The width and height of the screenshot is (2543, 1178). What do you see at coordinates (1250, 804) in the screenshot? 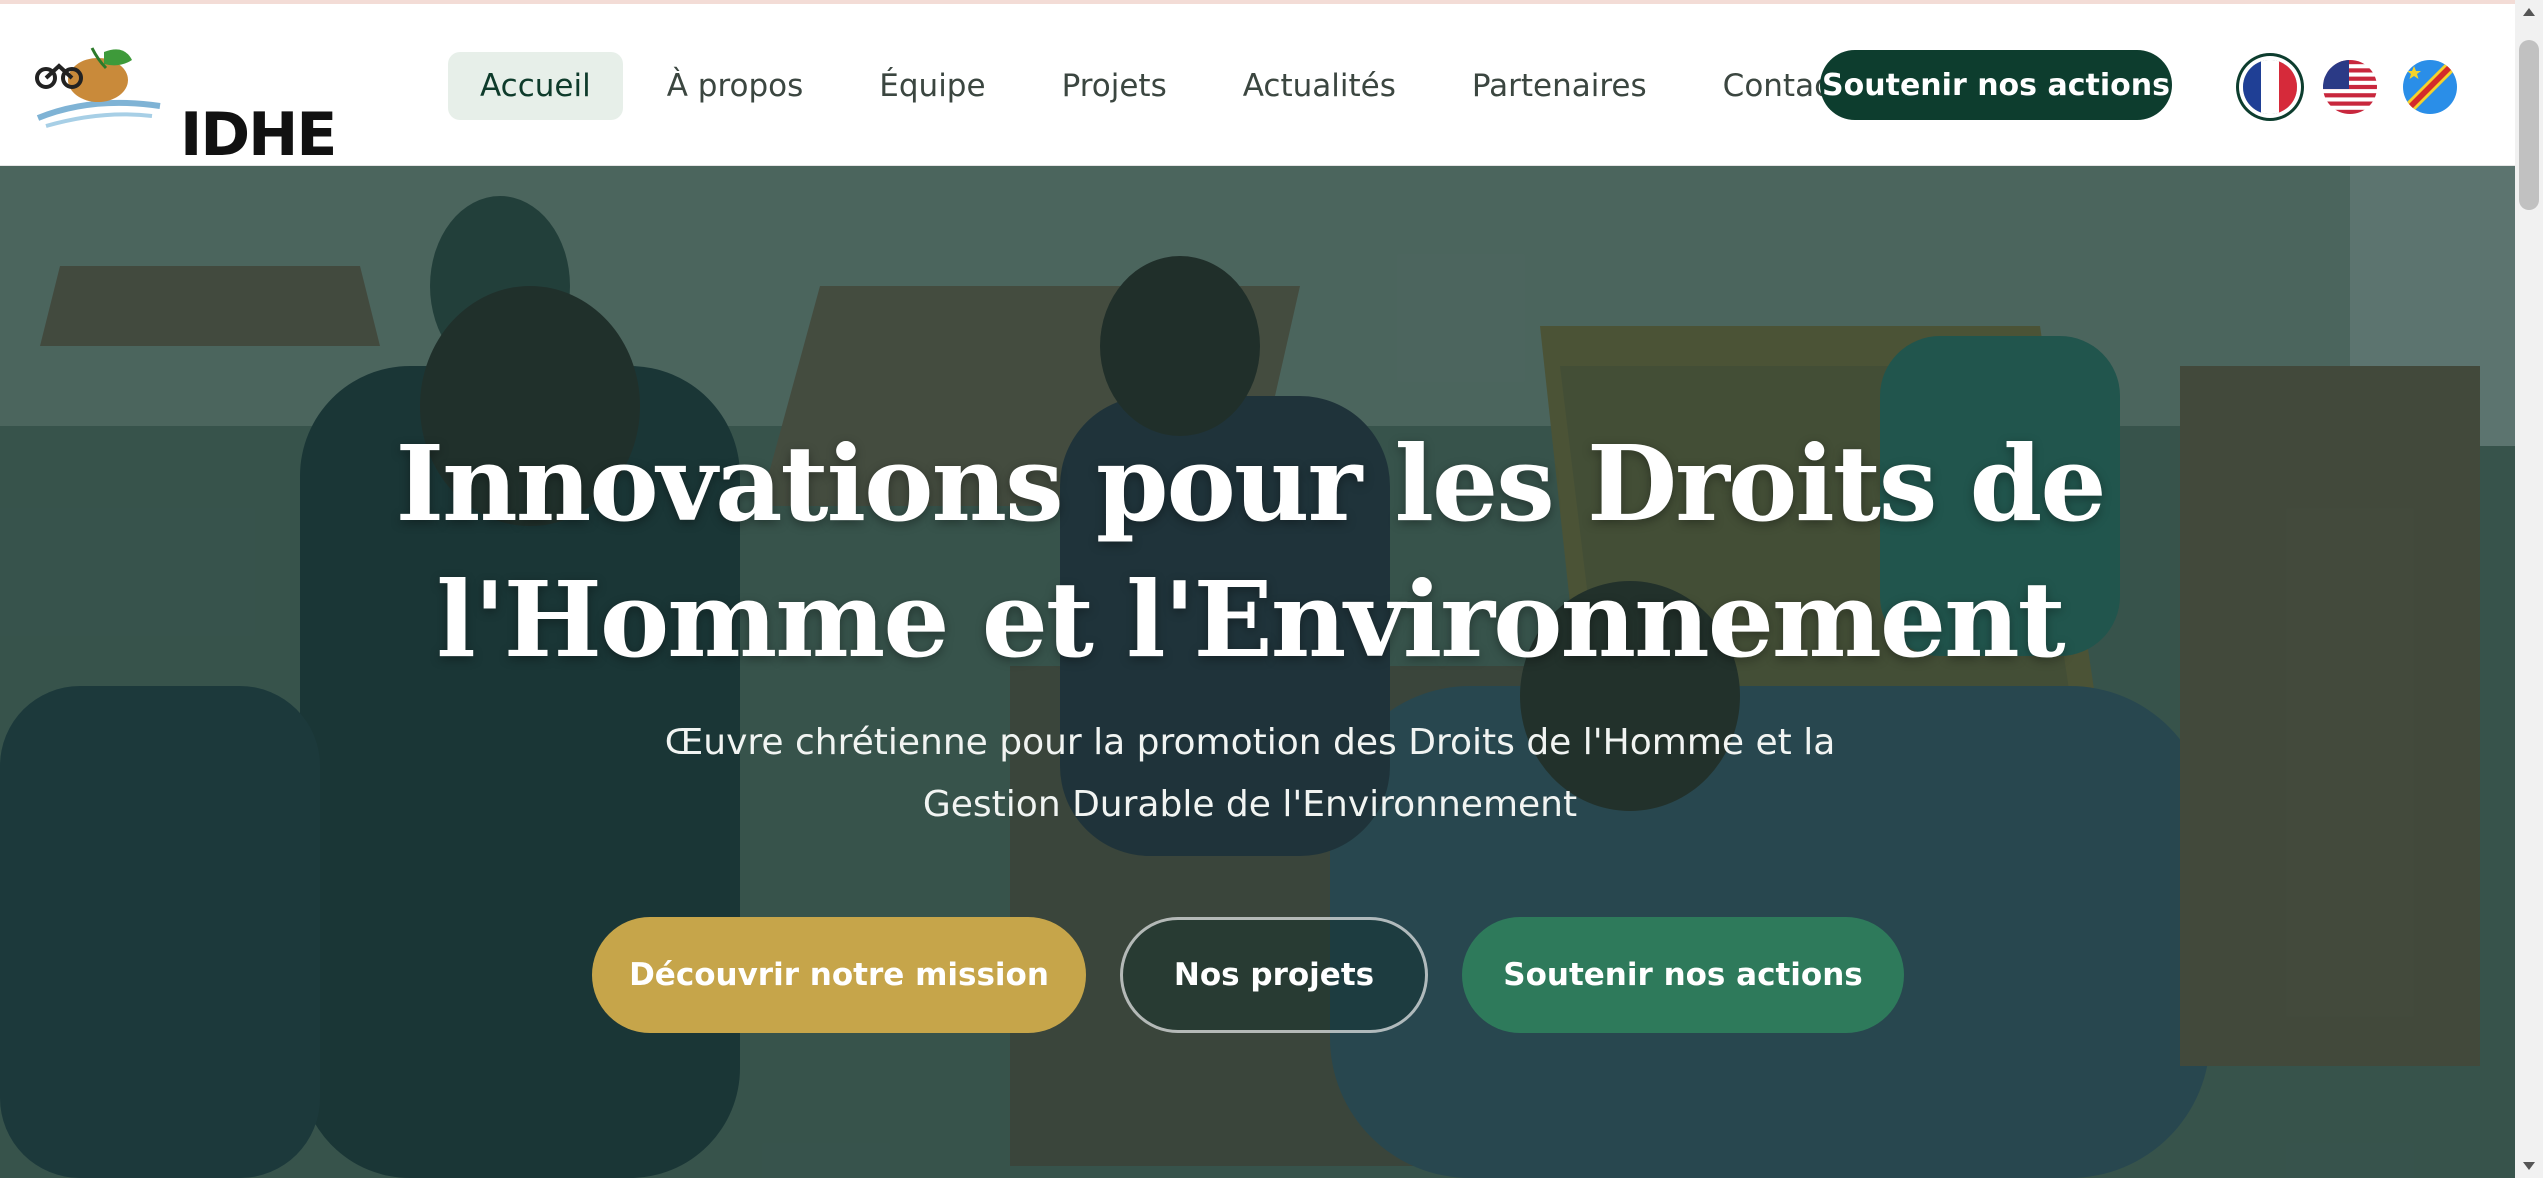
I see `hero-subtitle-line-2: Gestion Durable de l'Environnement` at bounding box center [1250, 804].